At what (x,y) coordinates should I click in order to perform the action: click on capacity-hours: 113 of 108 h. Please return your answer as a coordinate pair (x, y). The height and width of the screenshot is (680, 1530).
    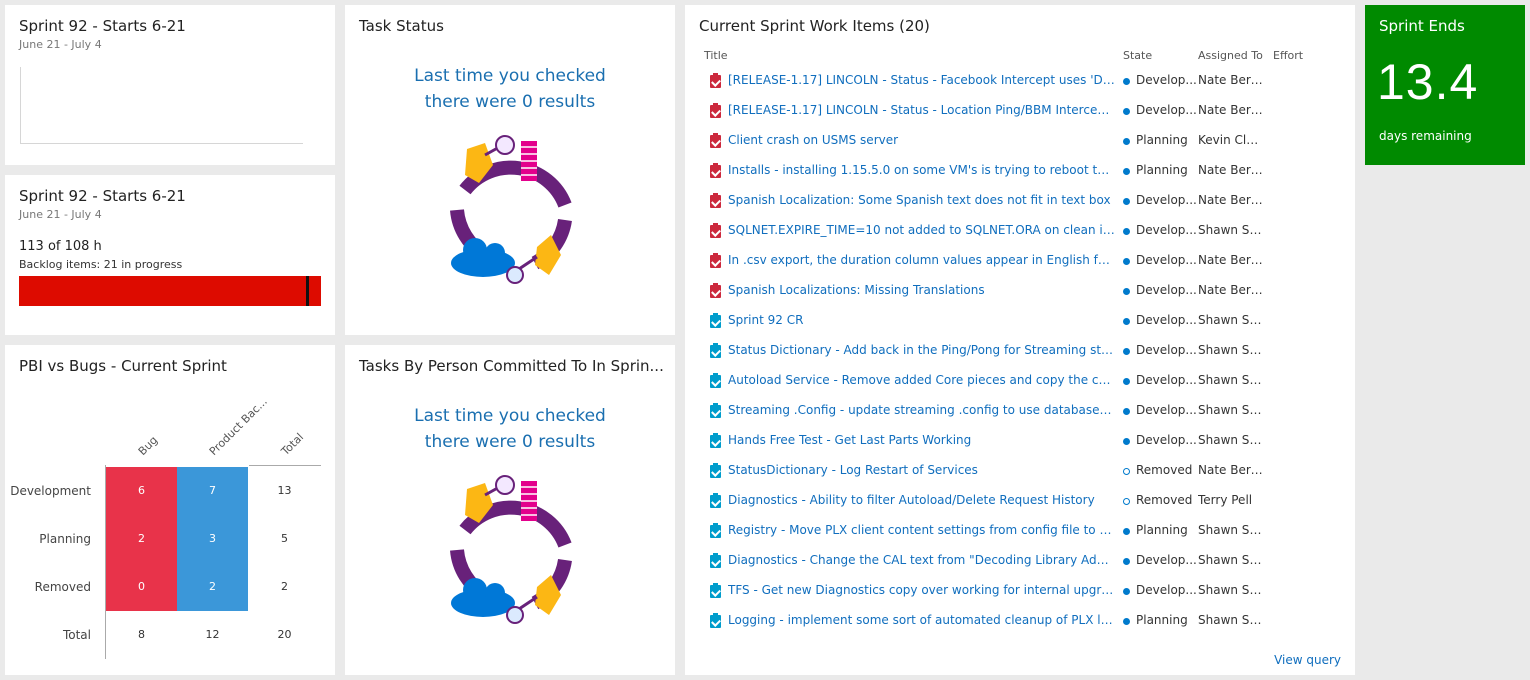
    Looking at the image, I should click on (60, 246).